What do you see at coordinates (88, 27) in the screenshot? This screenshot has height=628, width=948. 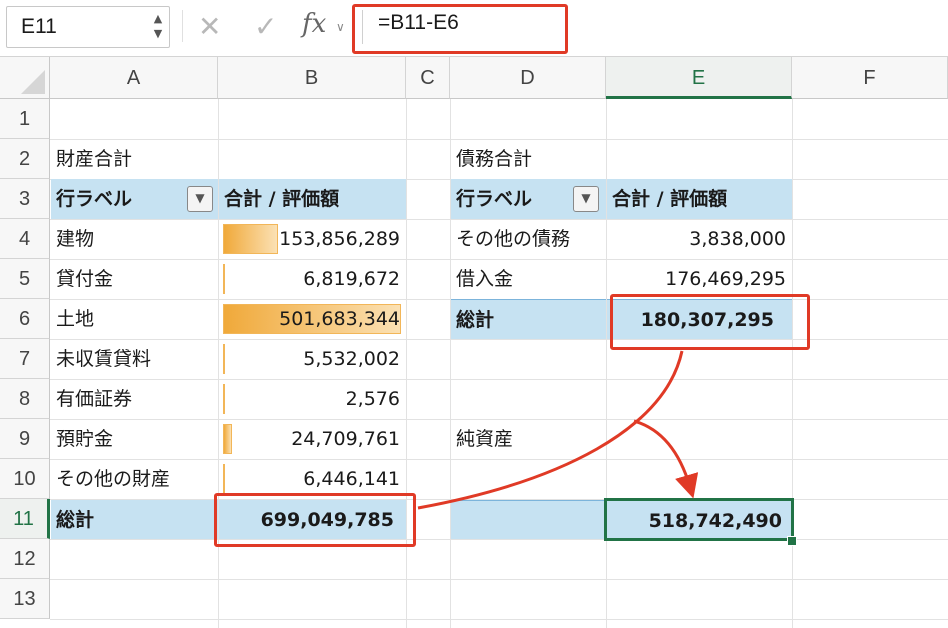 I see `name-box: E11 ▲ ▼` at bounding box center [88, 27].